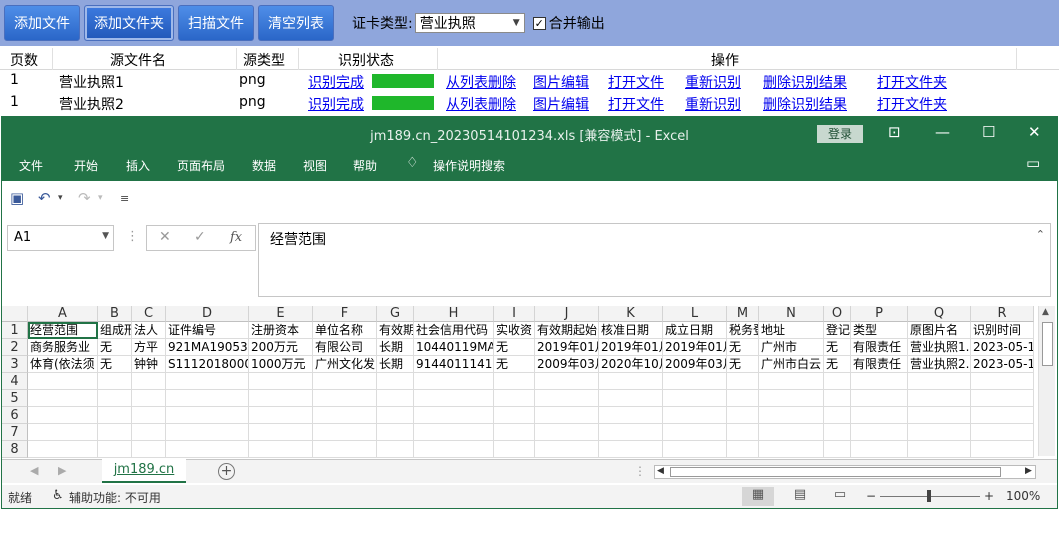  I want to click on merge-output-toggle: ✓ 合并输出, so click(568, 23).